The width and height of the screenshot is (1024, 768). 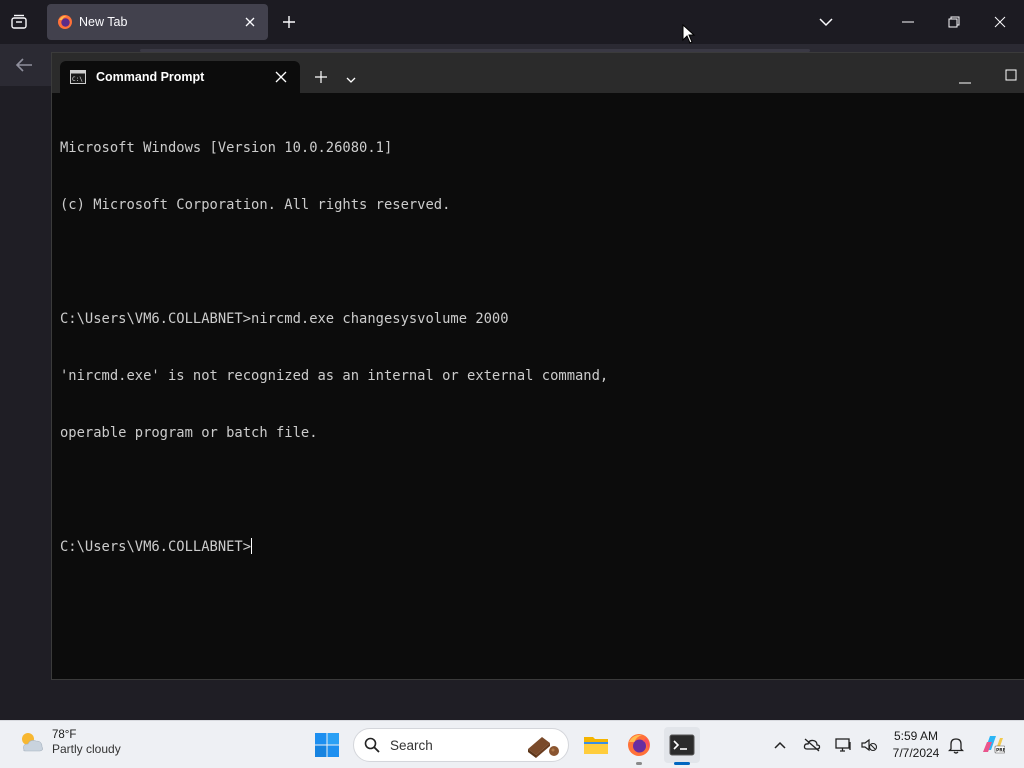 What do you see at coordinates (954, 22) in the screenshot?
I see `restore-icon` at bounding box center [954, 22].